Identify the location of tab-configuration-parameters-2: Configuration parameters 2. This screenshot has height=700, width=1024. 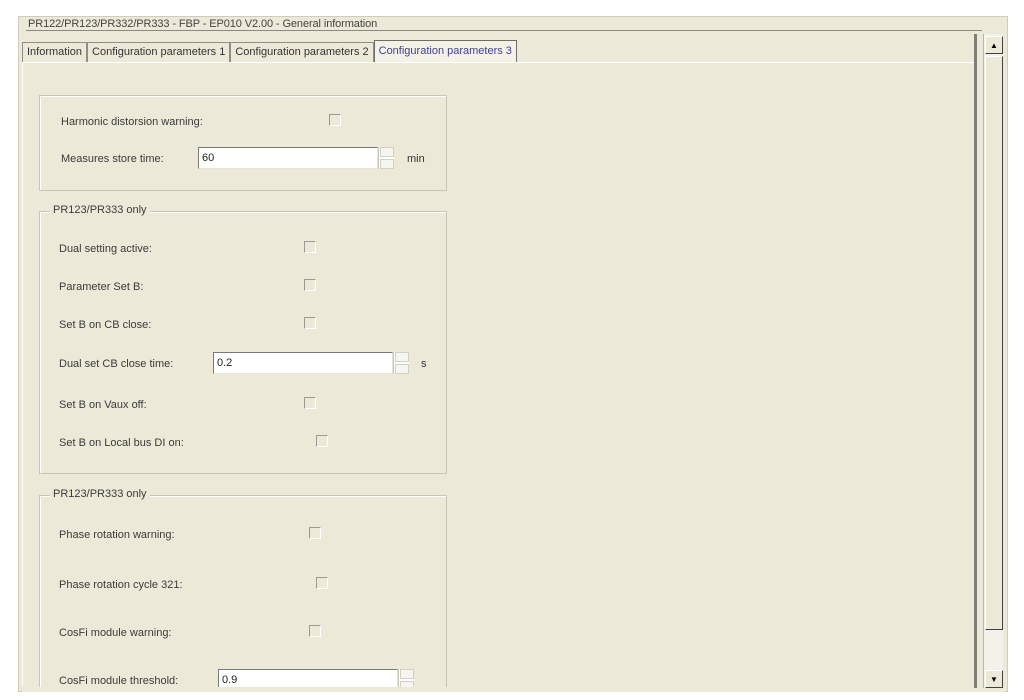
(302, 52).